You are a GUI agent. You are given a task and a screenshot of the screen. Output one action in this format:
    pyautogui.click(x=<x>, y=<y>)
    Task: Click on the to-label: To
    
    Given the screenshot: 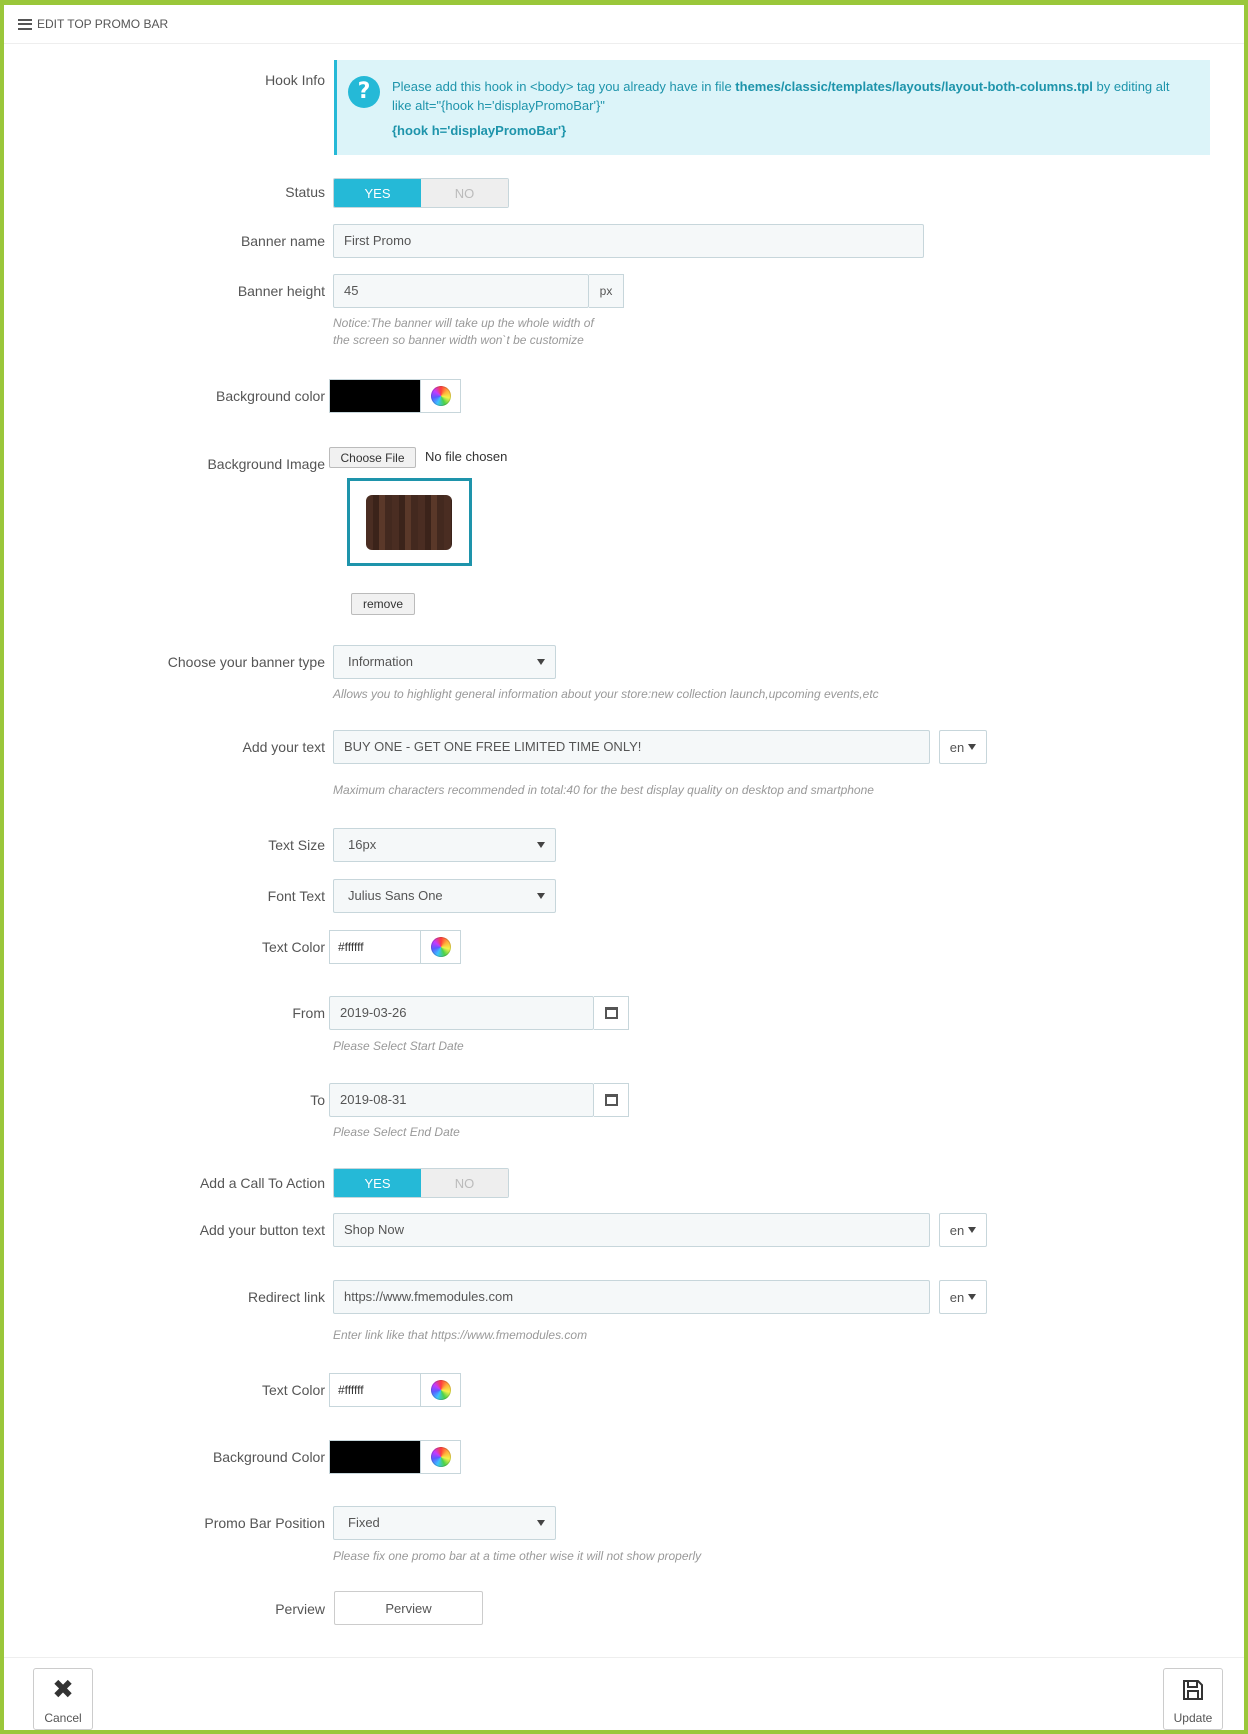 What is the action you would take?
    pyautogui.click(x=317, y=1100)
    